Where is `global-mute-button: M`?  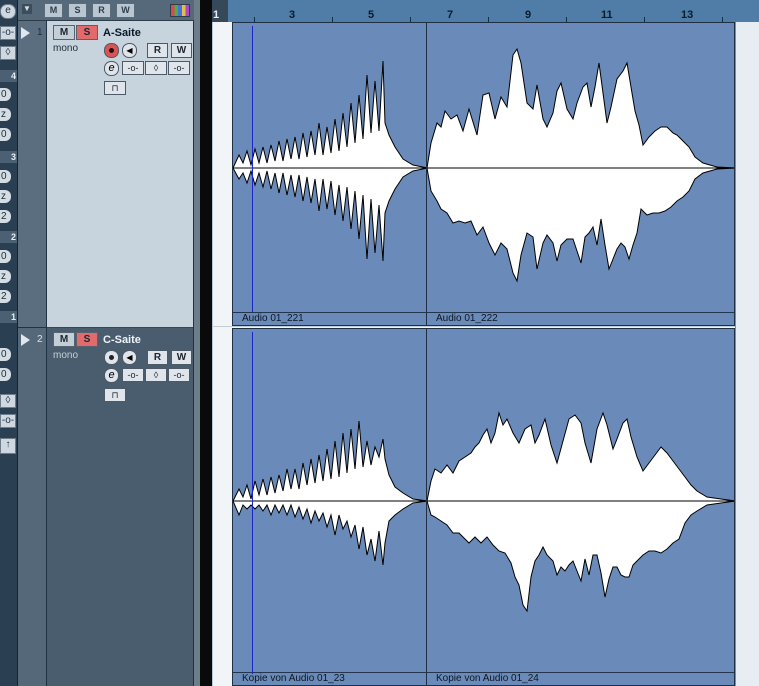
global-mute-button: M is located at coordinates (53, 10).